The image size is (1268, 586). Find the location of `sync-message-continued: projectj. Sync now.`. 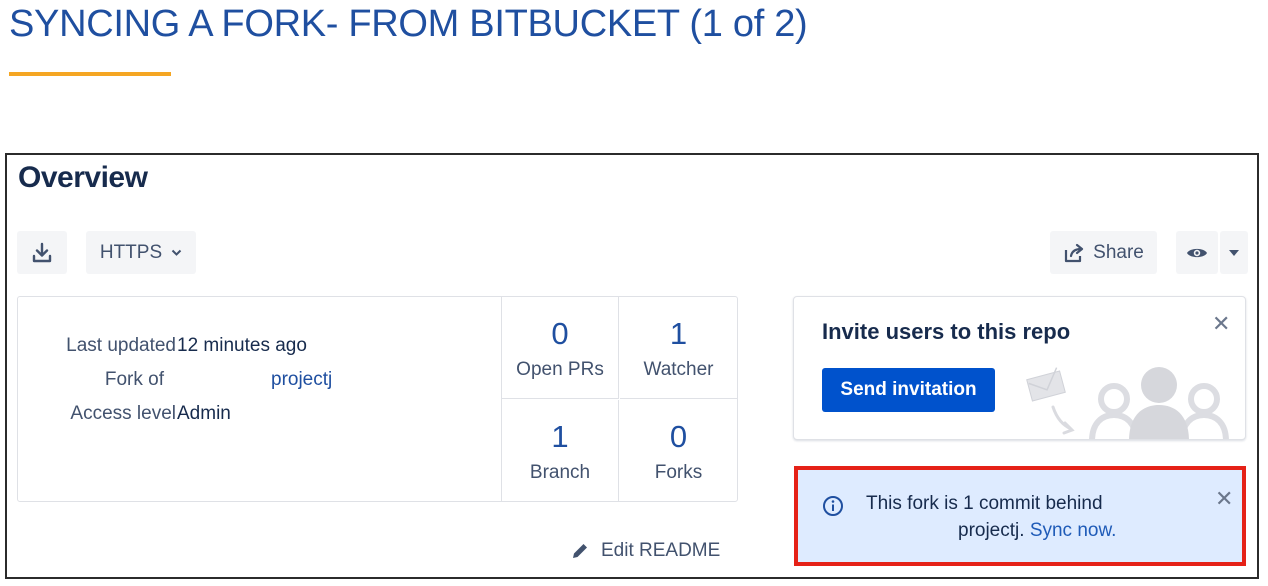

sync-message-continued: projectj. Sync now. is located at coordinates (1037, 531).